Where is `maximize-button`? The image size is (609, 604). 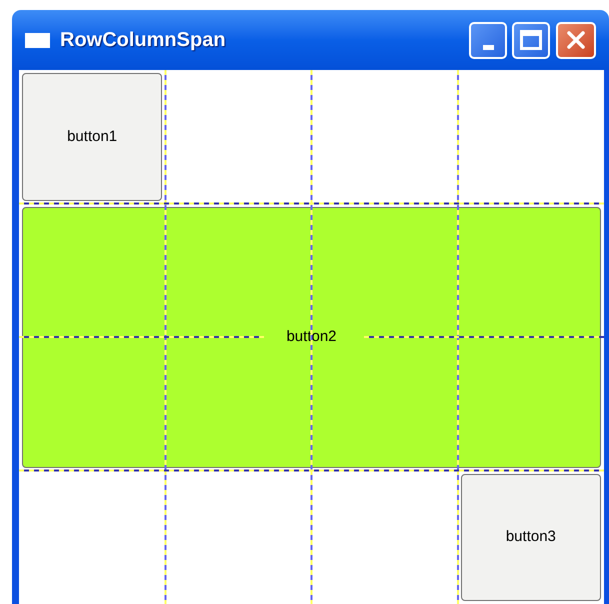 maximize-button is located at coordinates (531, 40).